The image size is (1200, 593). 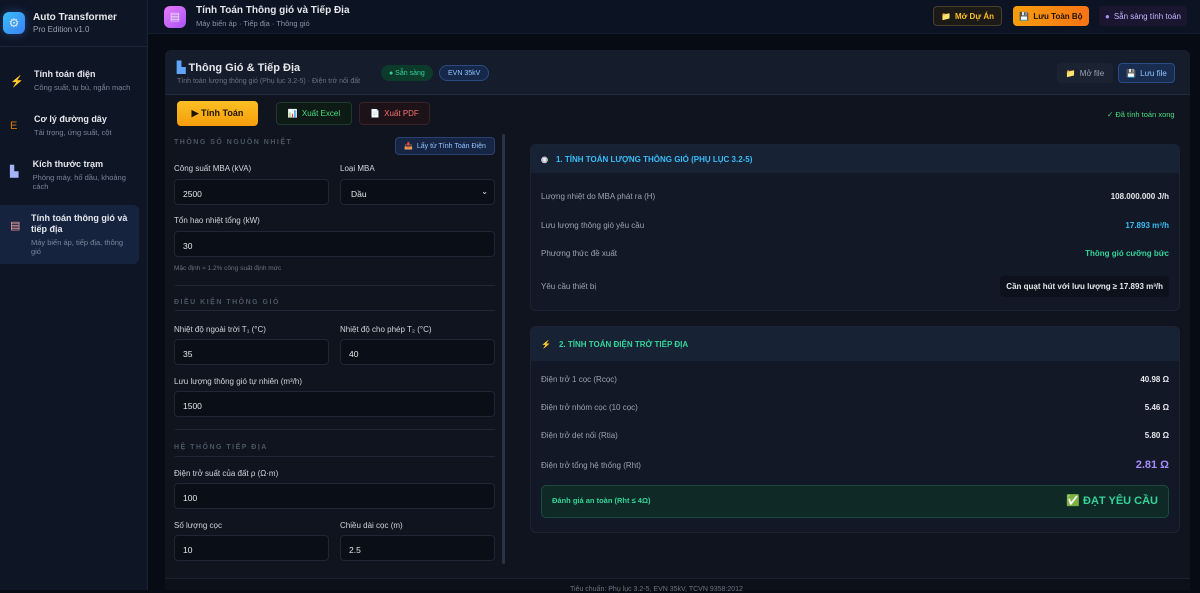 What do you see at coordinates (14, 23) in the screenshot?
I see `gear-icon: ⚙` at bounding box center [14, 23].